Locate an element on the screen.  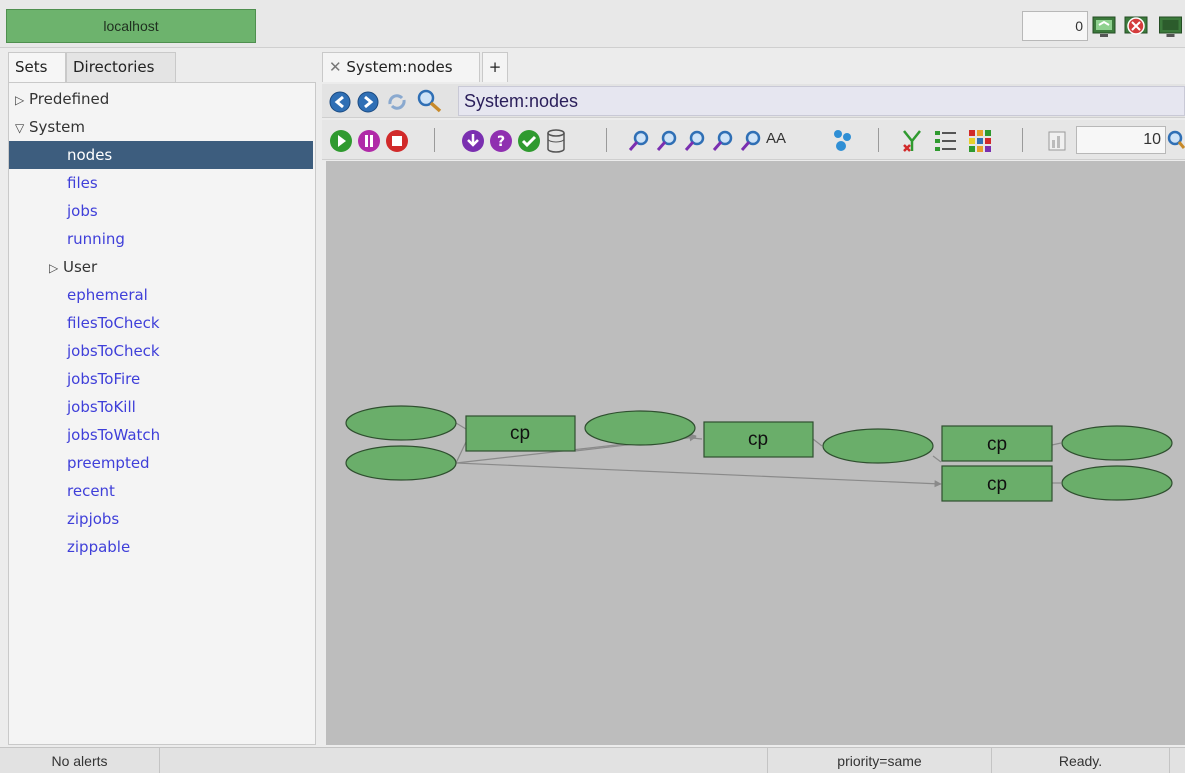
node-cluster-icon is located at coordinates (843, 141).